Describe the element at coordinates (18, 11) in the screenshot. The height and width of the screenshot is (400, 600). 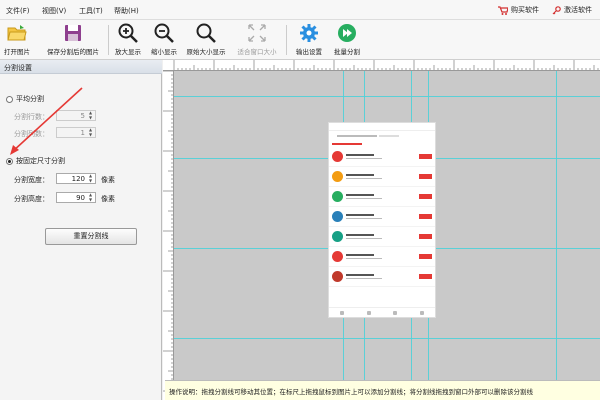
I see `menu-file: 文件(F)` at that location.